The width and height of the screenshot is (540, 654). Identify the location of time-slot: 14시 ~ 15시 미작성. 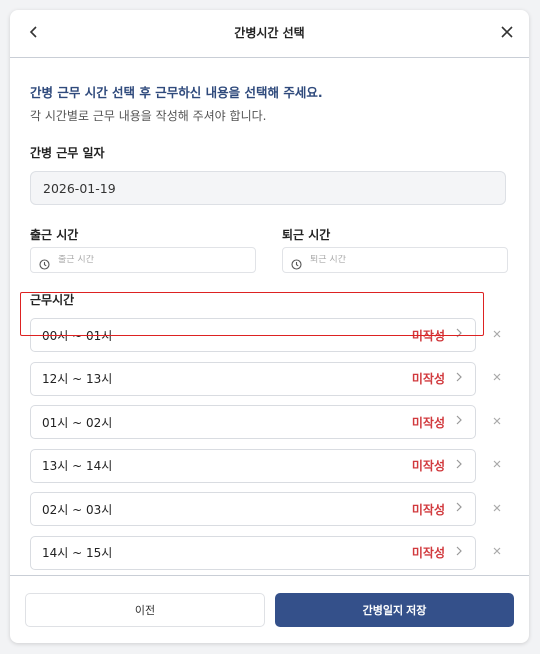
(253, 552).